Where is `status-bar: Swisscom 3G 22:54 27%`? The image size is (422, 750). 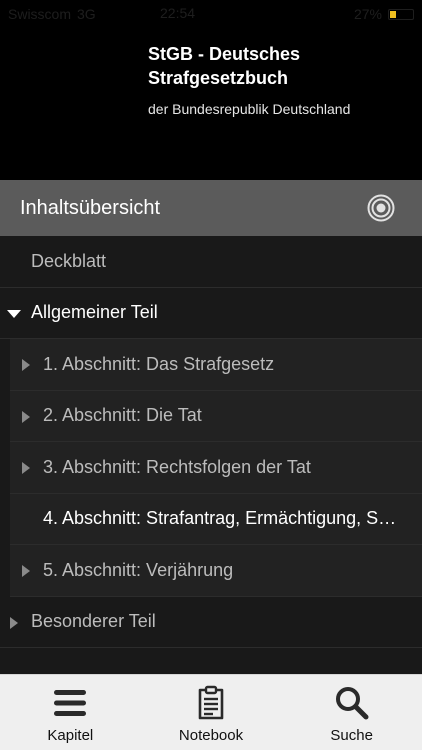
status-bar: Swisscom 3G 22:54 27% is located at coordinates (211, 14).